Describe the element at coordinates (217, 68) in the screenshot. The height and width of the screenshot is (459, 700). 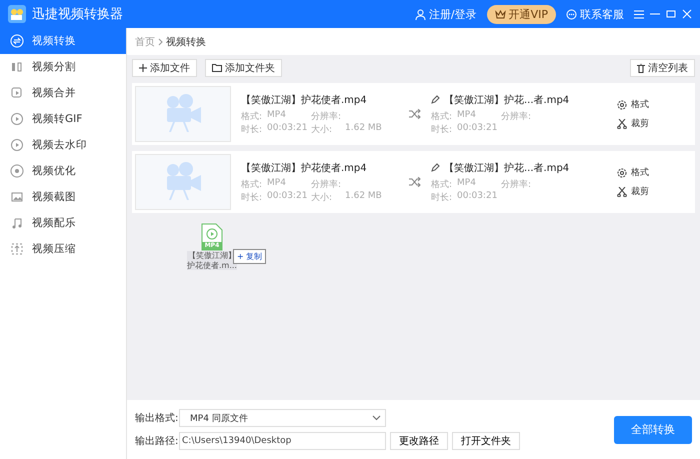
I see `folder-icon` at that location.